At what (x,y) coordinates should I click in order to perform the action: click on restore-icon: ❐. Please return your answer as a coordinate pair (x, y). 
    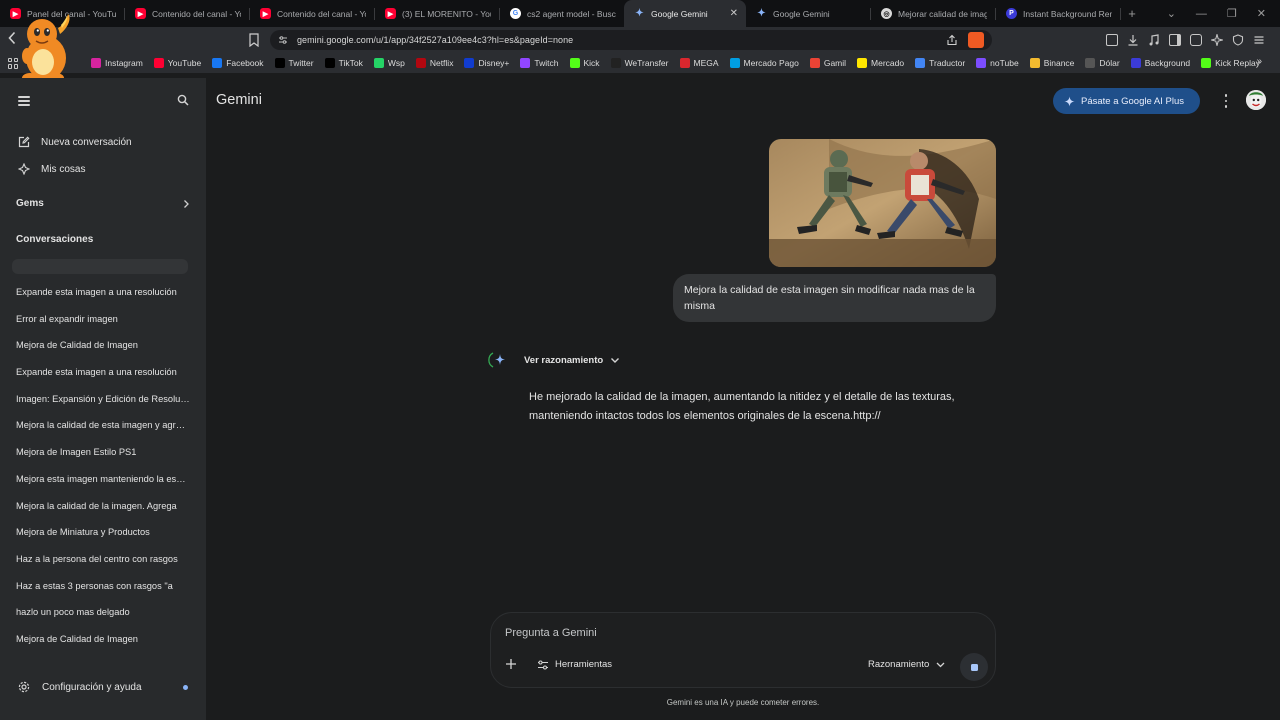
    Looking at the image, I should click on (1232, 13).